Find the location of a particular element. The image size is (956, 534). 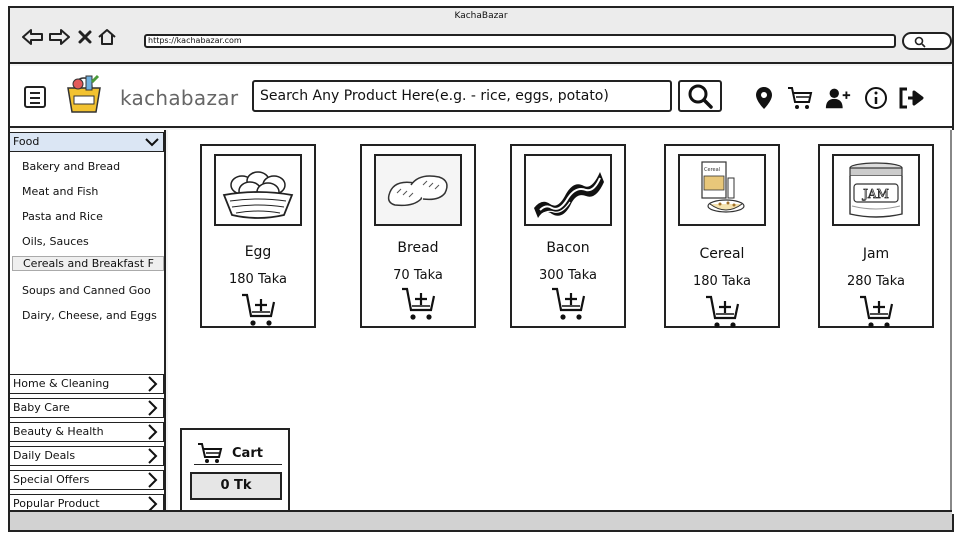

browser-search-field is located at coordinates (927, 41).